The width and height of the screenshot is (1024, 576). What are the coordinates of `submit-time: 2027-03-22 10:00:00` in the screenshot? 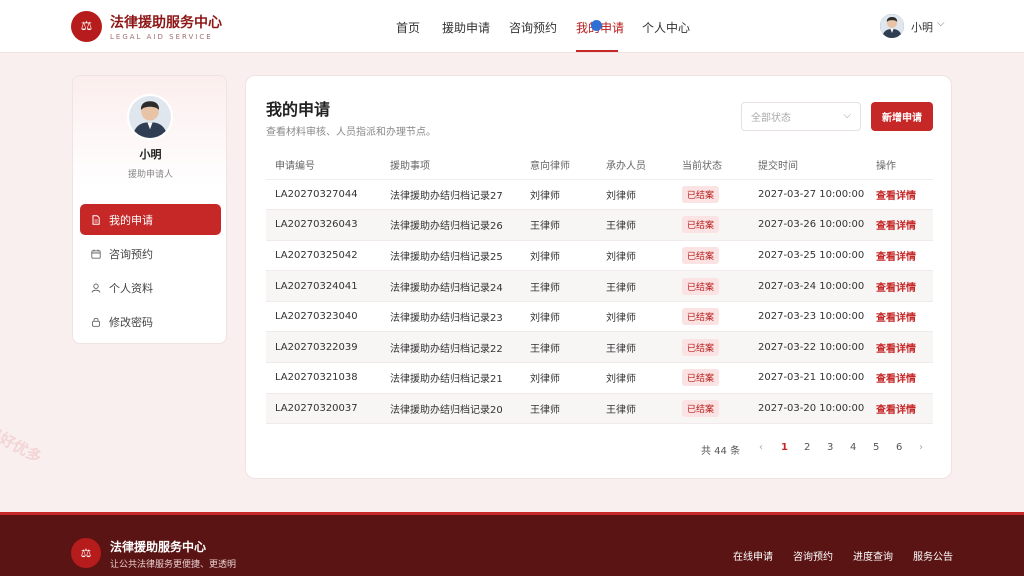 It's located at (811, 347).